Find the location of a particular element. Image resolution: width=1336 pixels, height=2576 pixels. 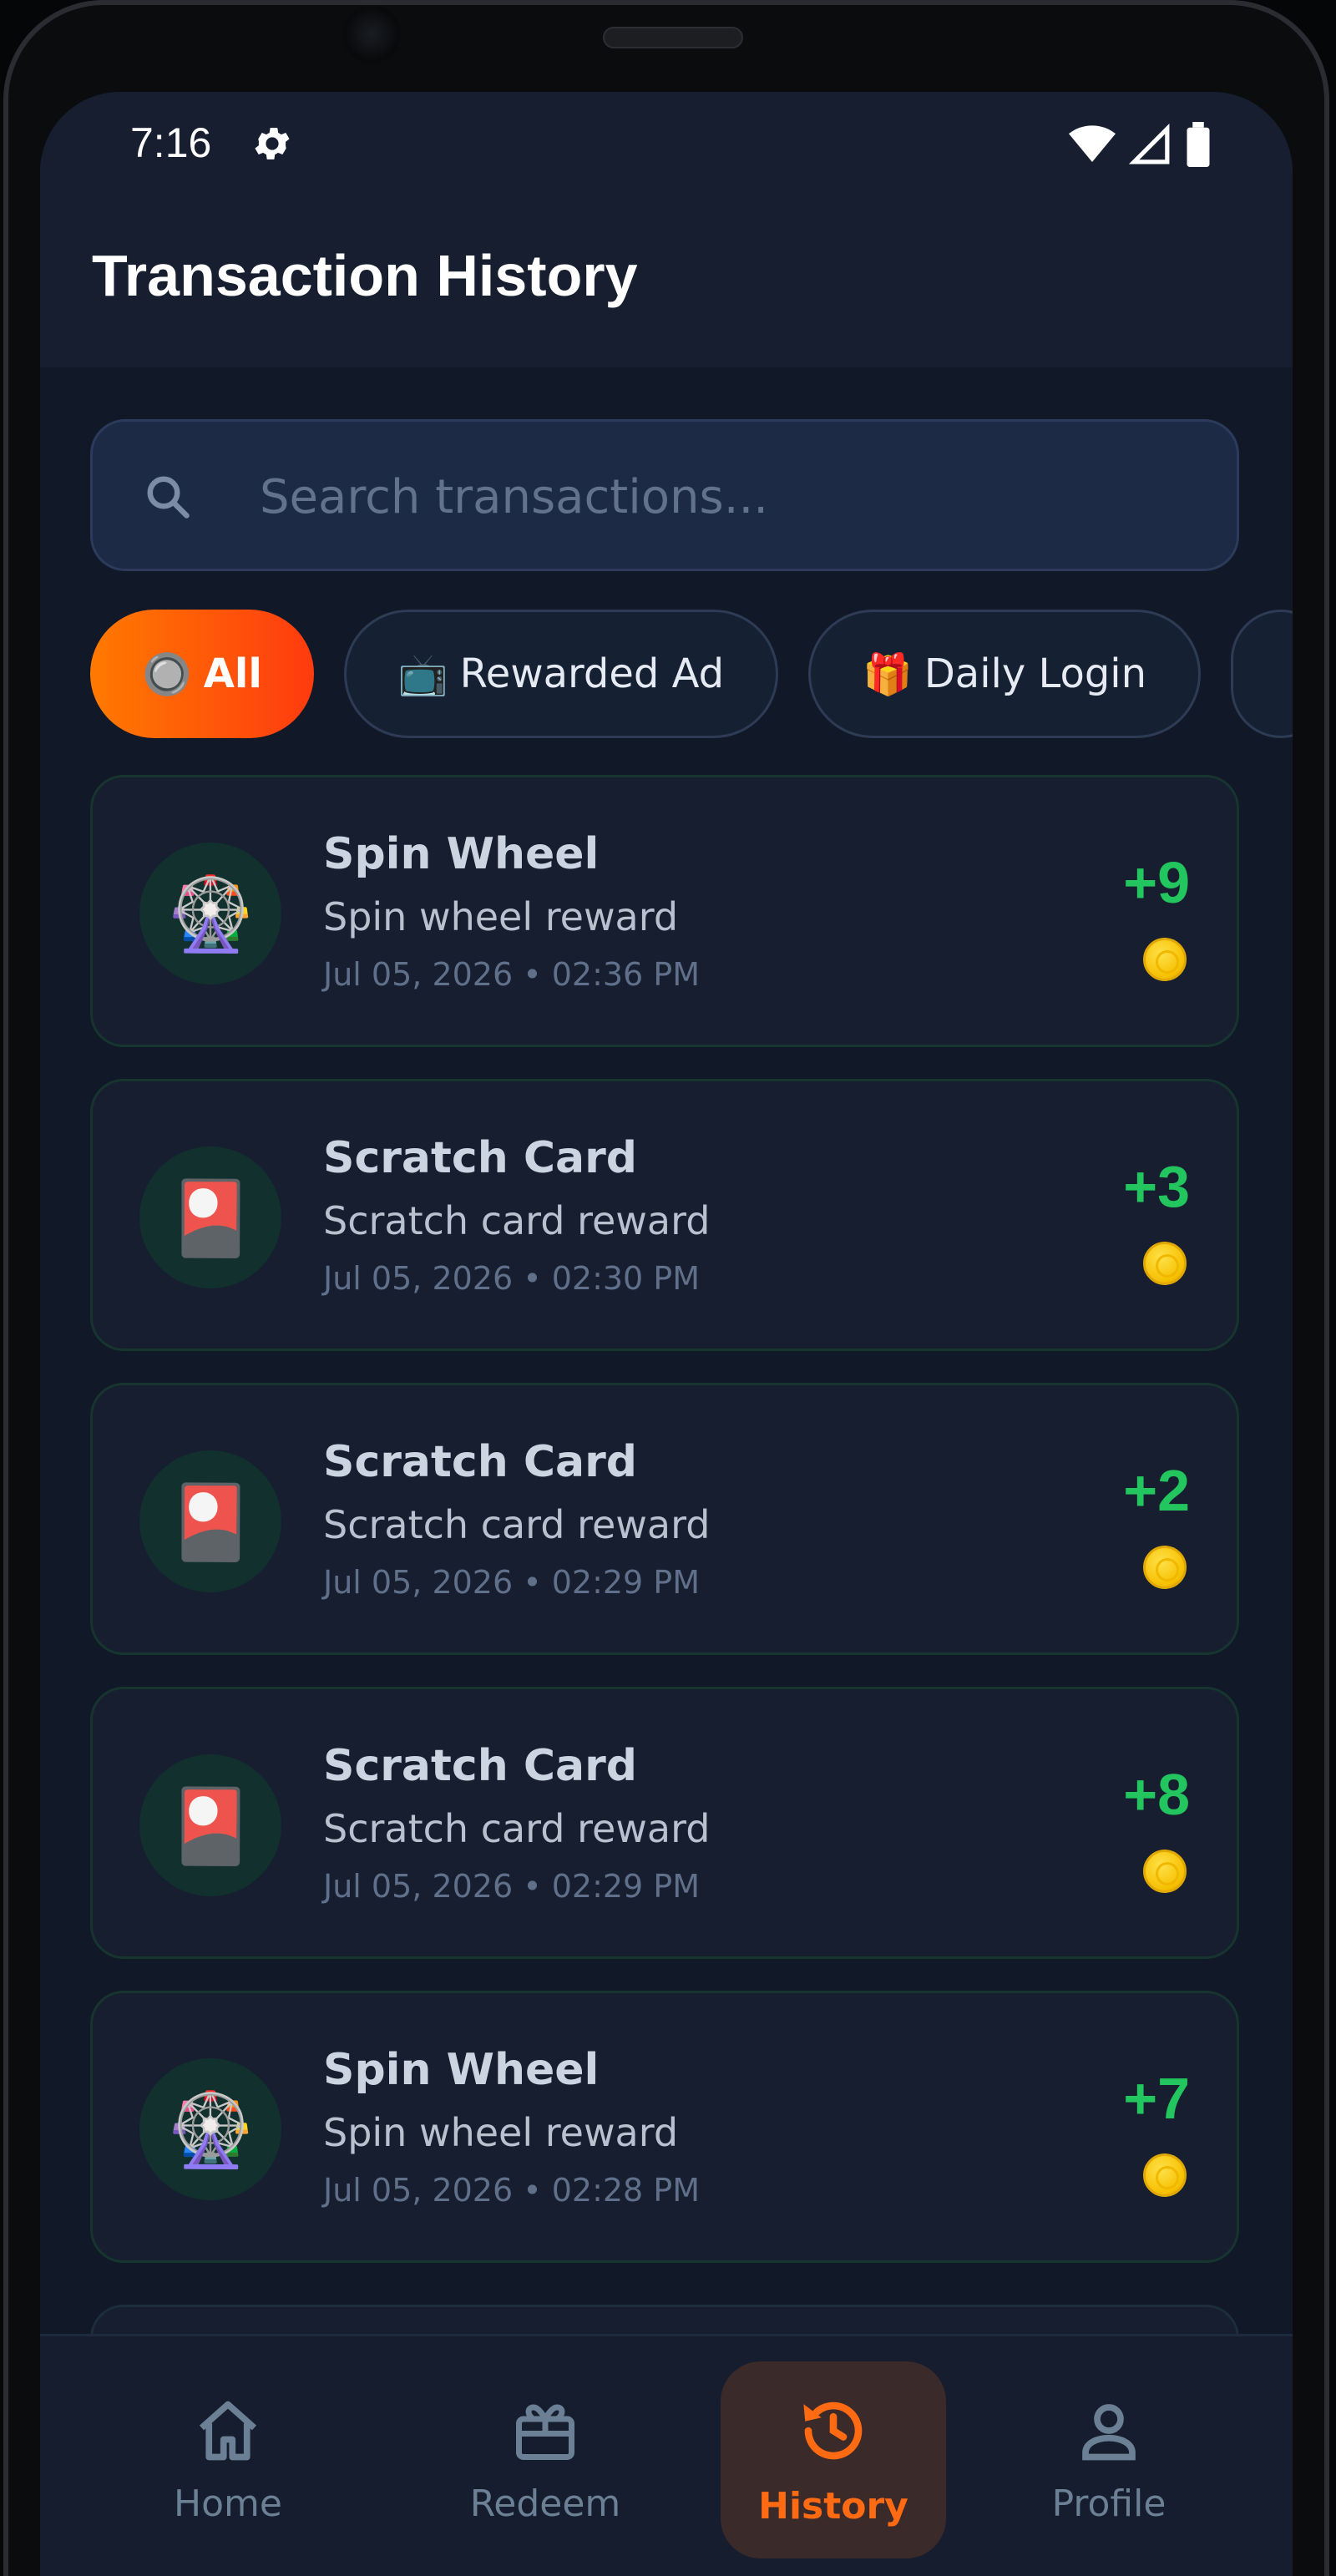

transaction-amount: +7 is located at coordinates (1156, 2098).